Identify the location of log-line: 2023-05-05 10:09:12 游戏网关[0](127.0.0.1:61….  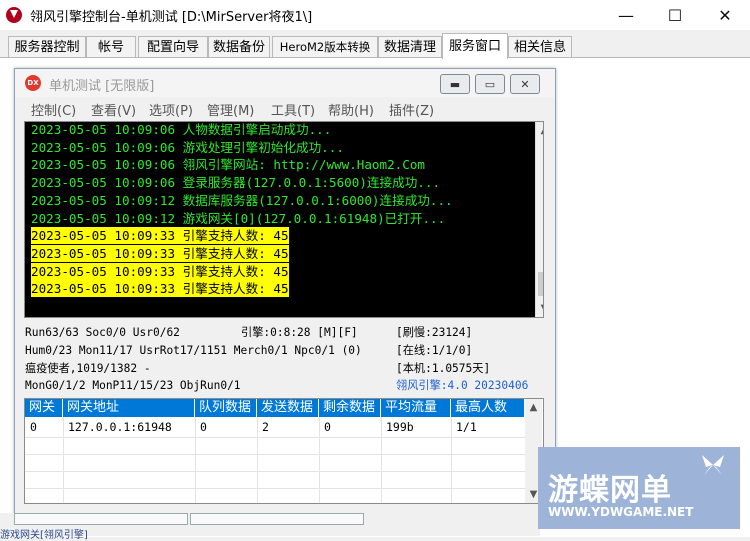
(238, 218).